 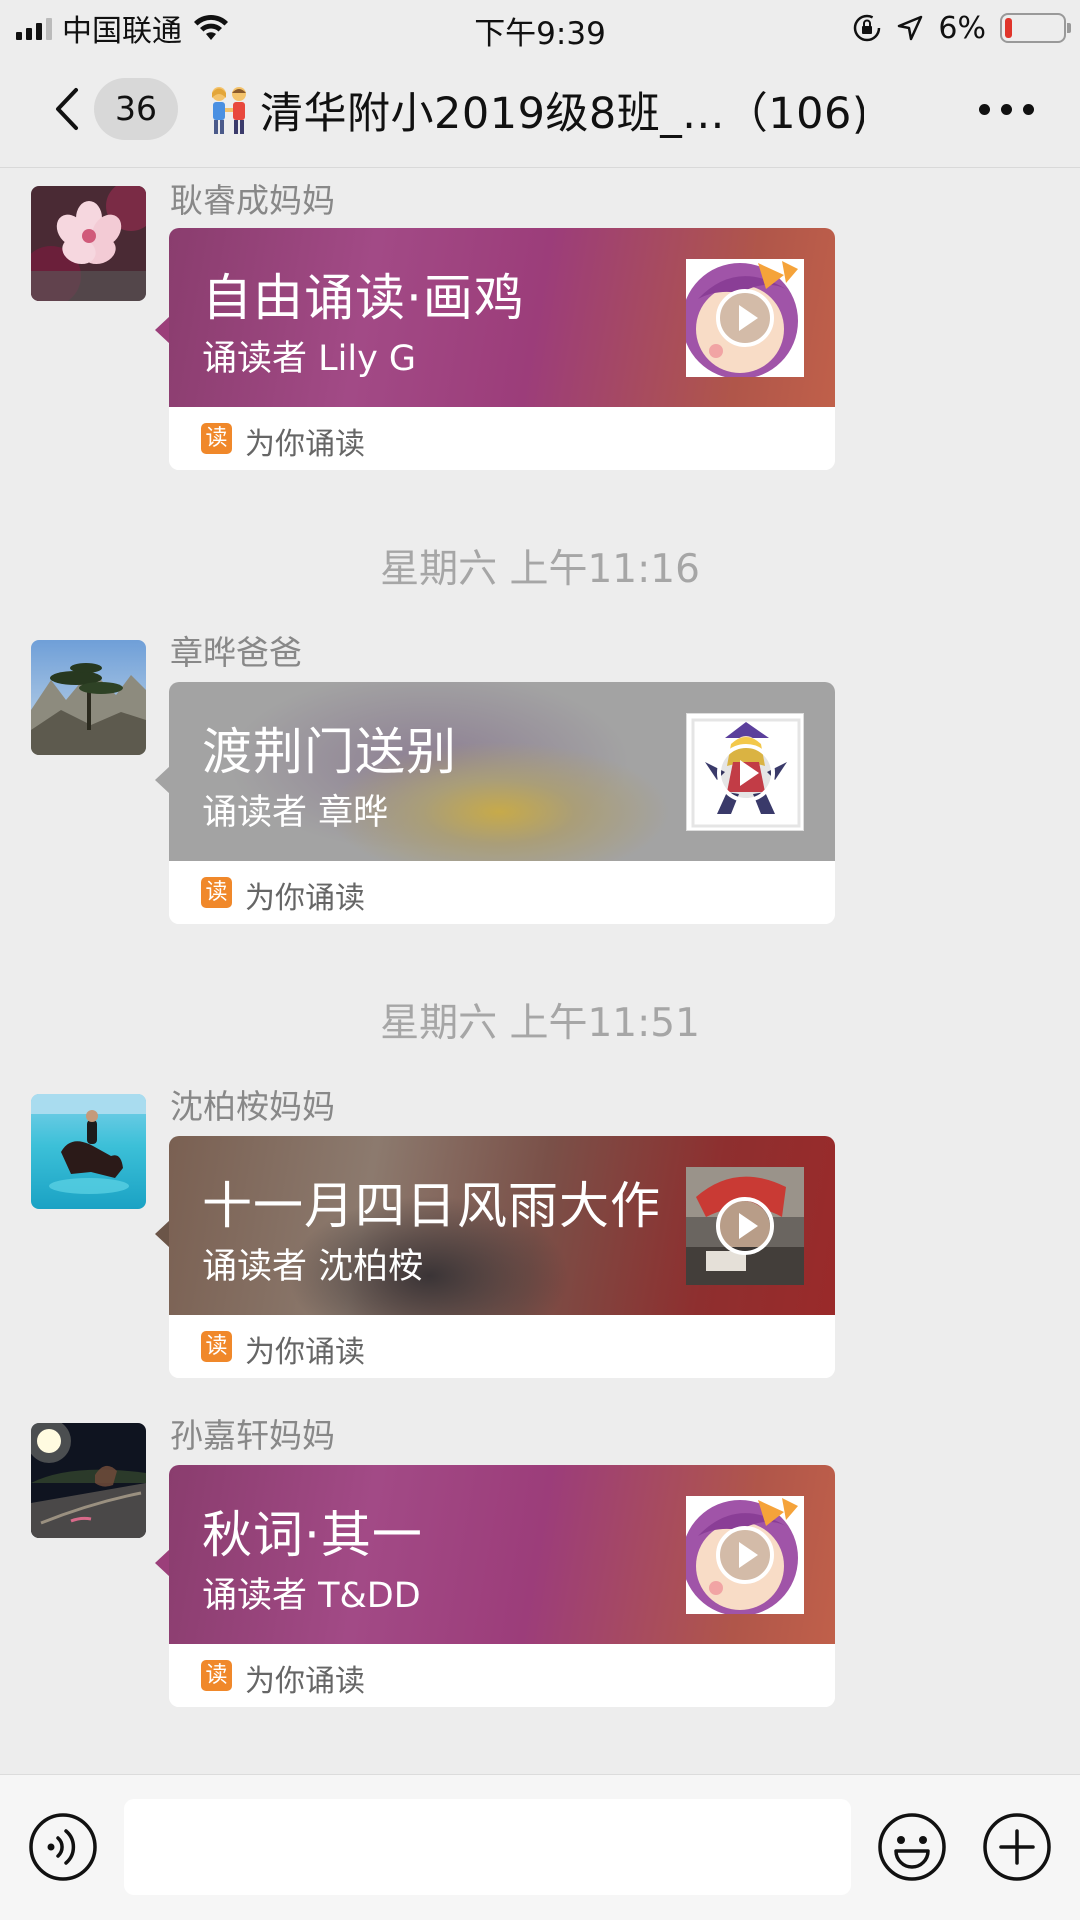 I want to click on card-reader: 诵读者 T&DD, so click(x=311, y=1596).